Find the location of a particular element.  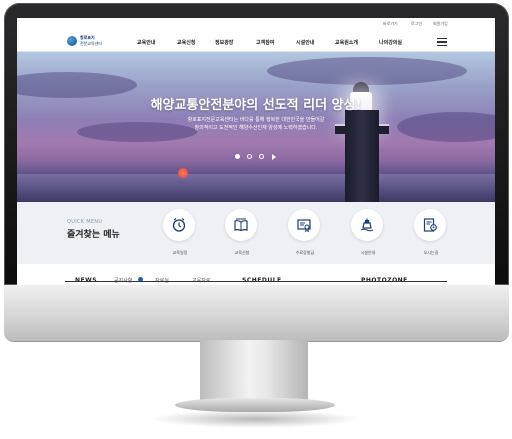

logo-mark-icon is located at coordinates (72, 41).